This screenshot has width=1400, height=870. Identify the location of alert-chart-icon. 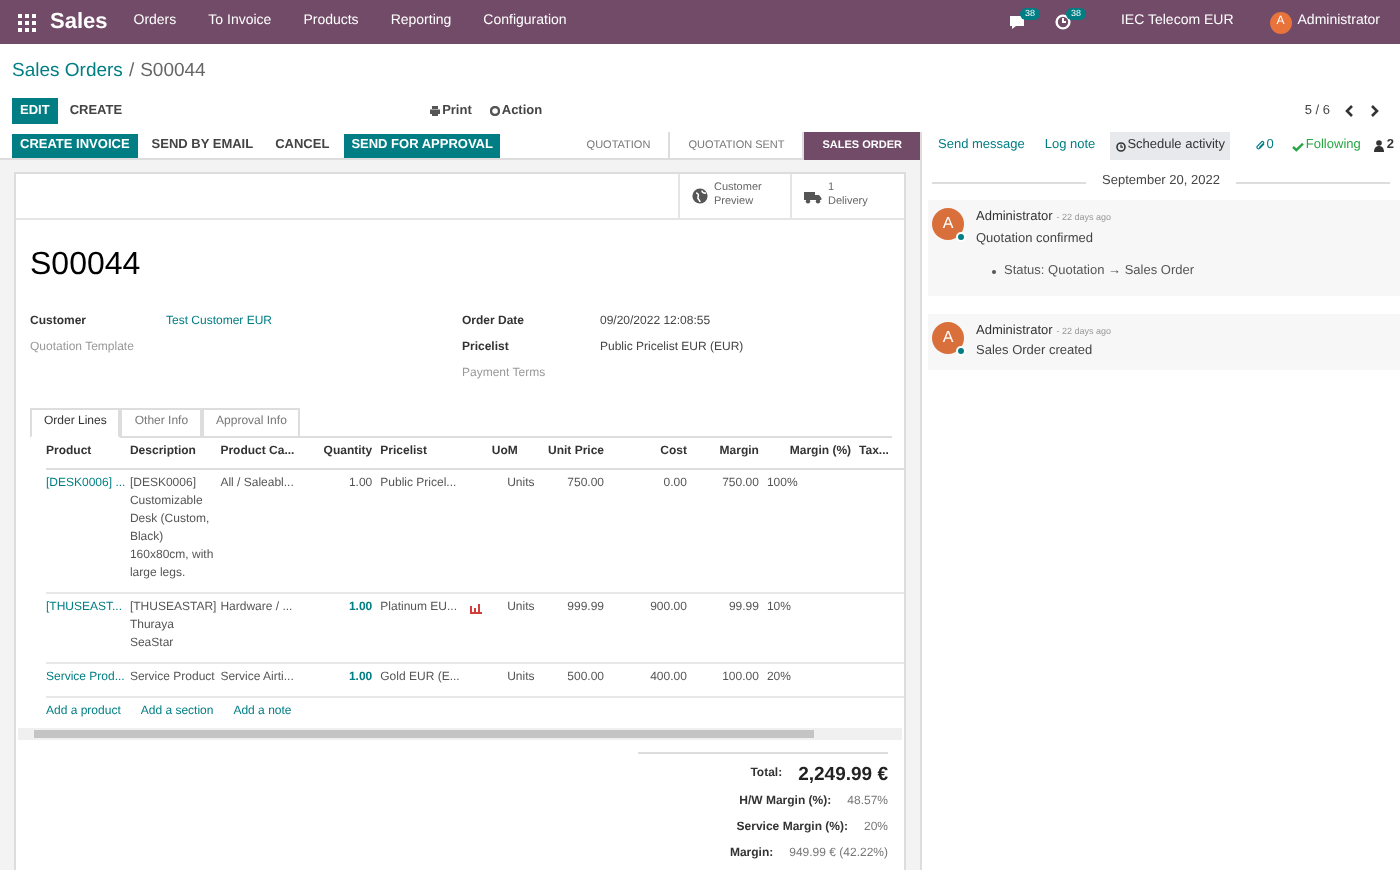
(475, 608).